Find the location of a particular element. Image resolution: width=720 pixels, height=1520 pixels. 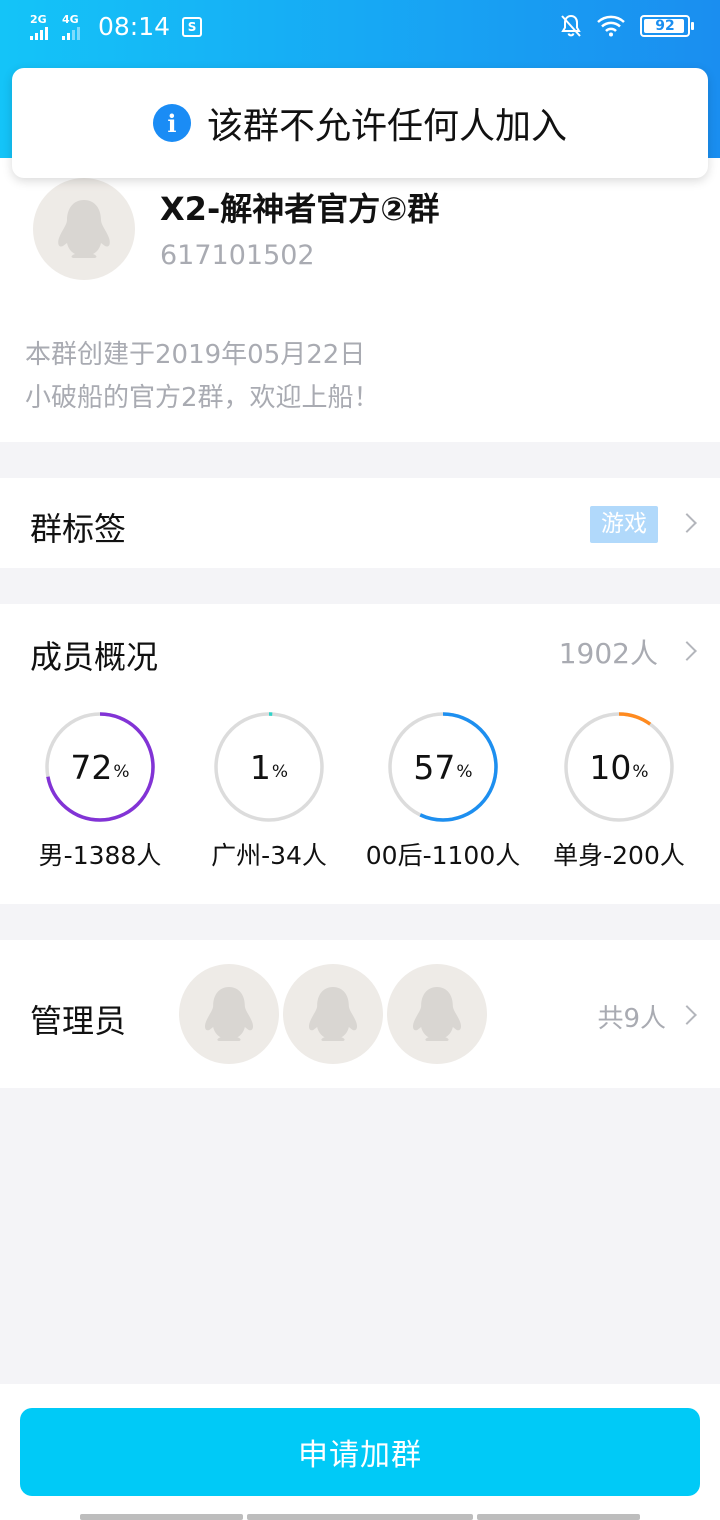

stat-ring: 1% is located at coordinates (269, 767).